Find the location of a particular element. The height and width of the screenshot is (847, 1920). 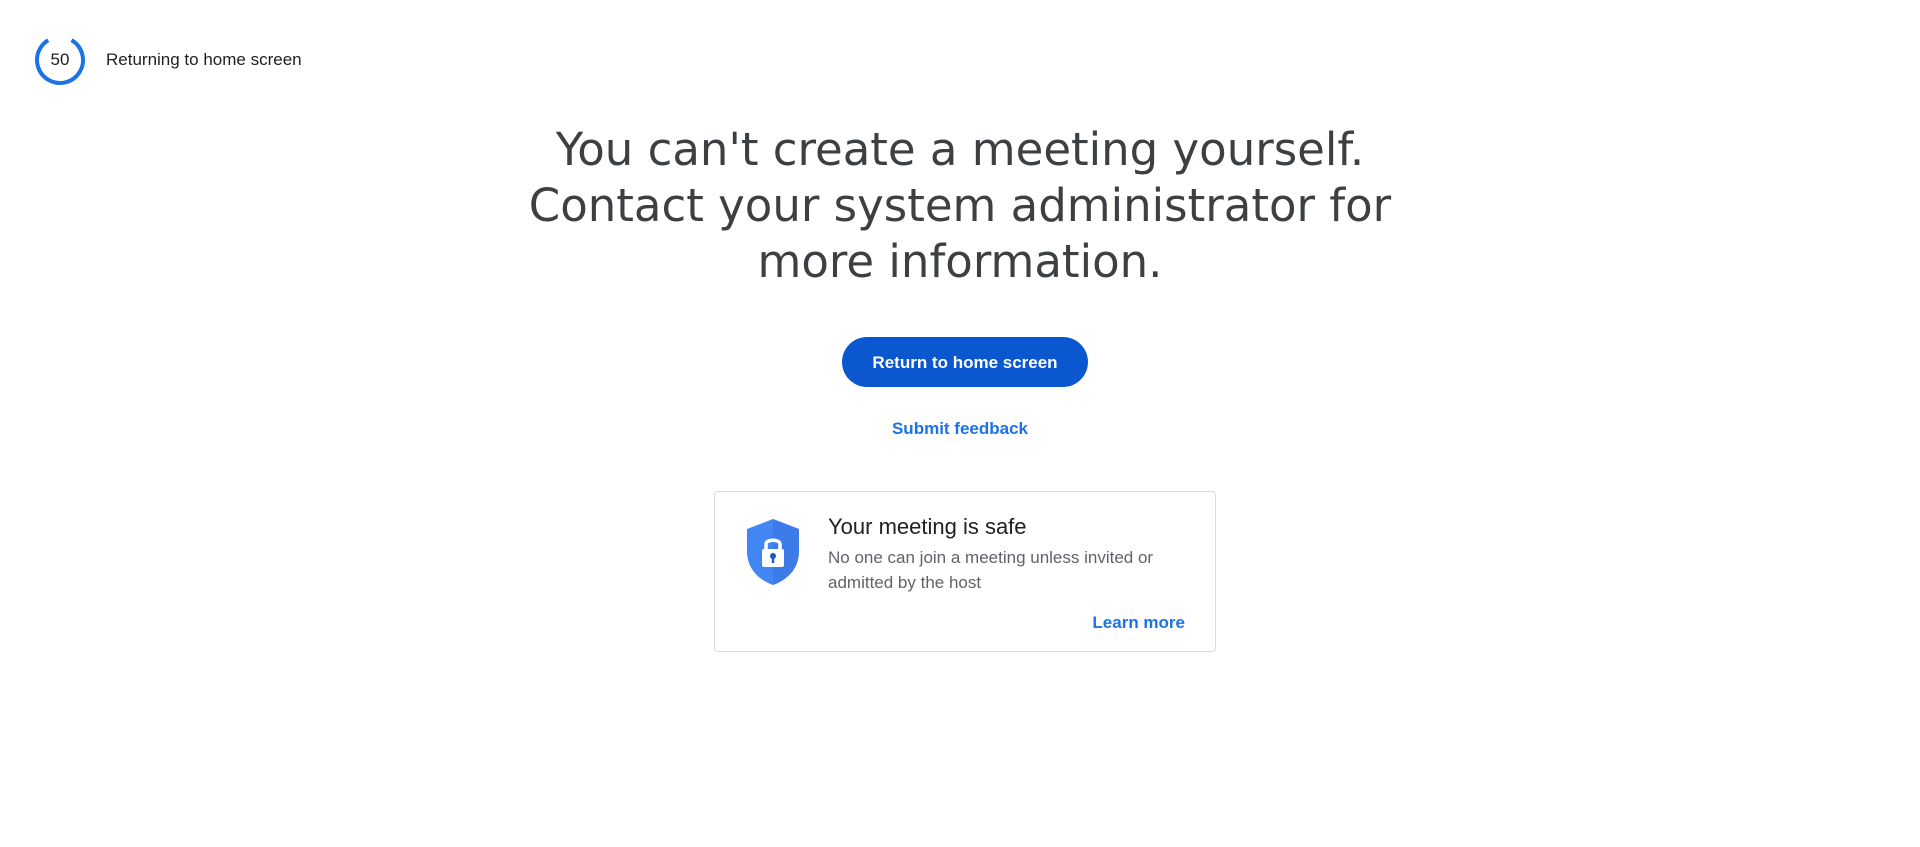

countdown-timer-ring: 50 is located at coordinates (60, 60).